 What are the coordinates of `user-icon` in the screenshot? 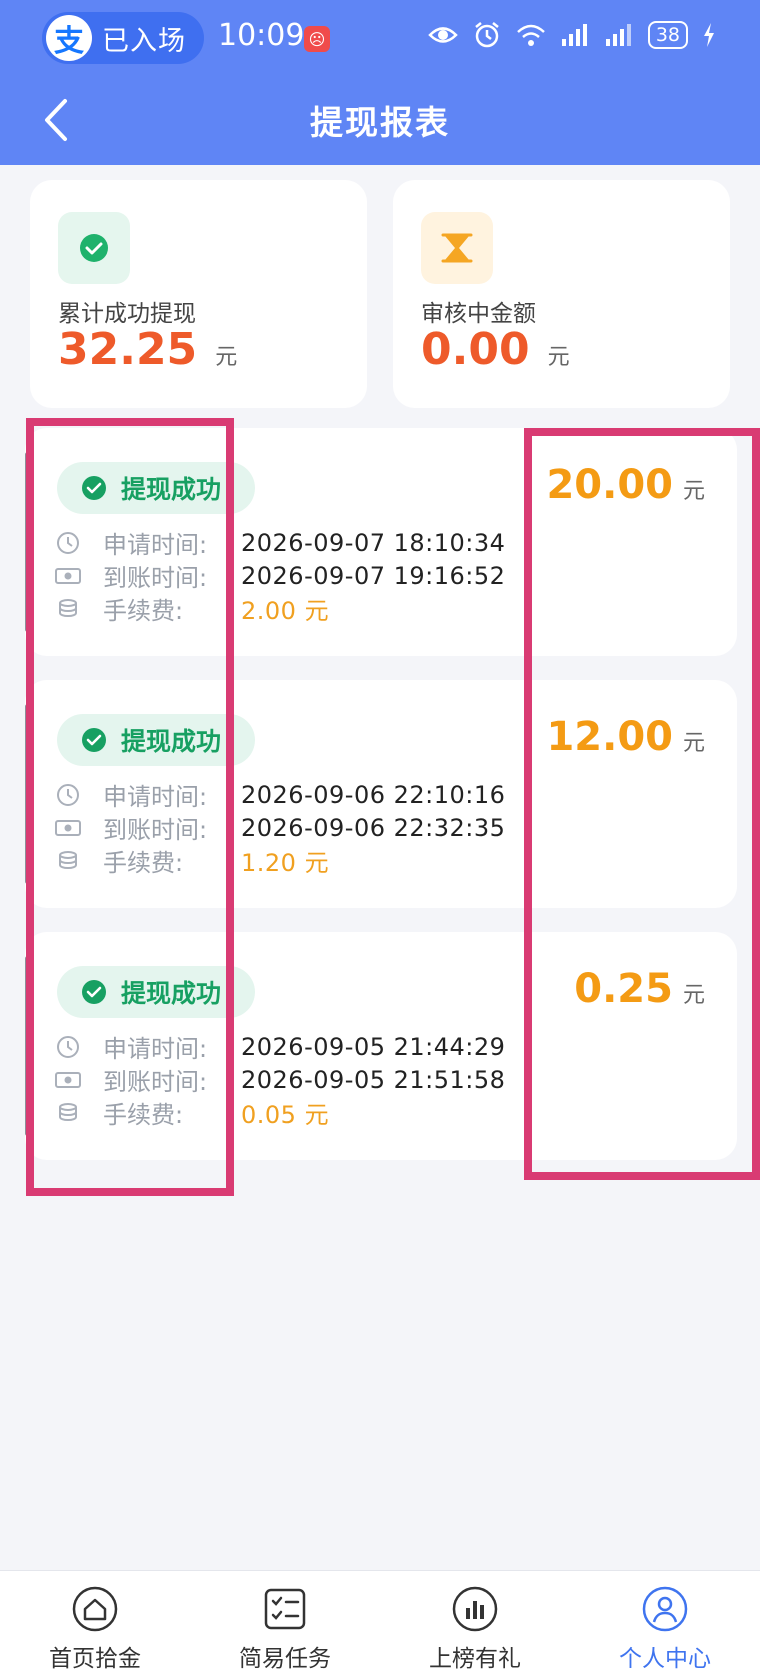 It's located at (665, 1609).